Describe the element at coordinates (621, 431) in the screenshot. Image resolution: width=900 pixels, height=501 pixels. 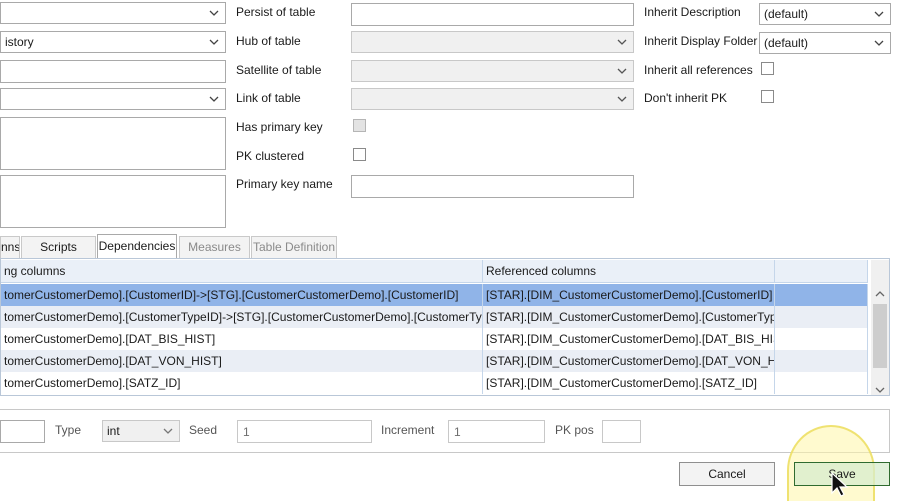
I see `pk-pos-input` at that location.